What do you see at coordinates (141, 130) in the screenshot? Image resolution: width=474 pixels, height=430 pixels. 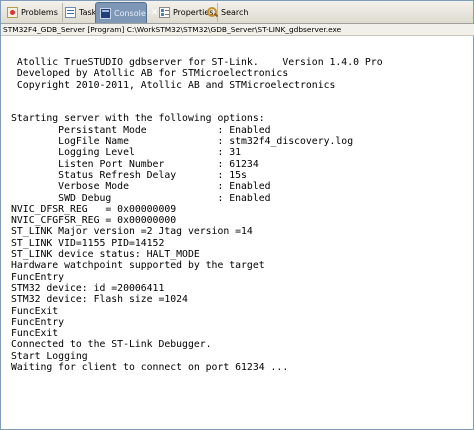 I see `console-line: Persistant Mode : Enabled` at bounding box center [141, 130].